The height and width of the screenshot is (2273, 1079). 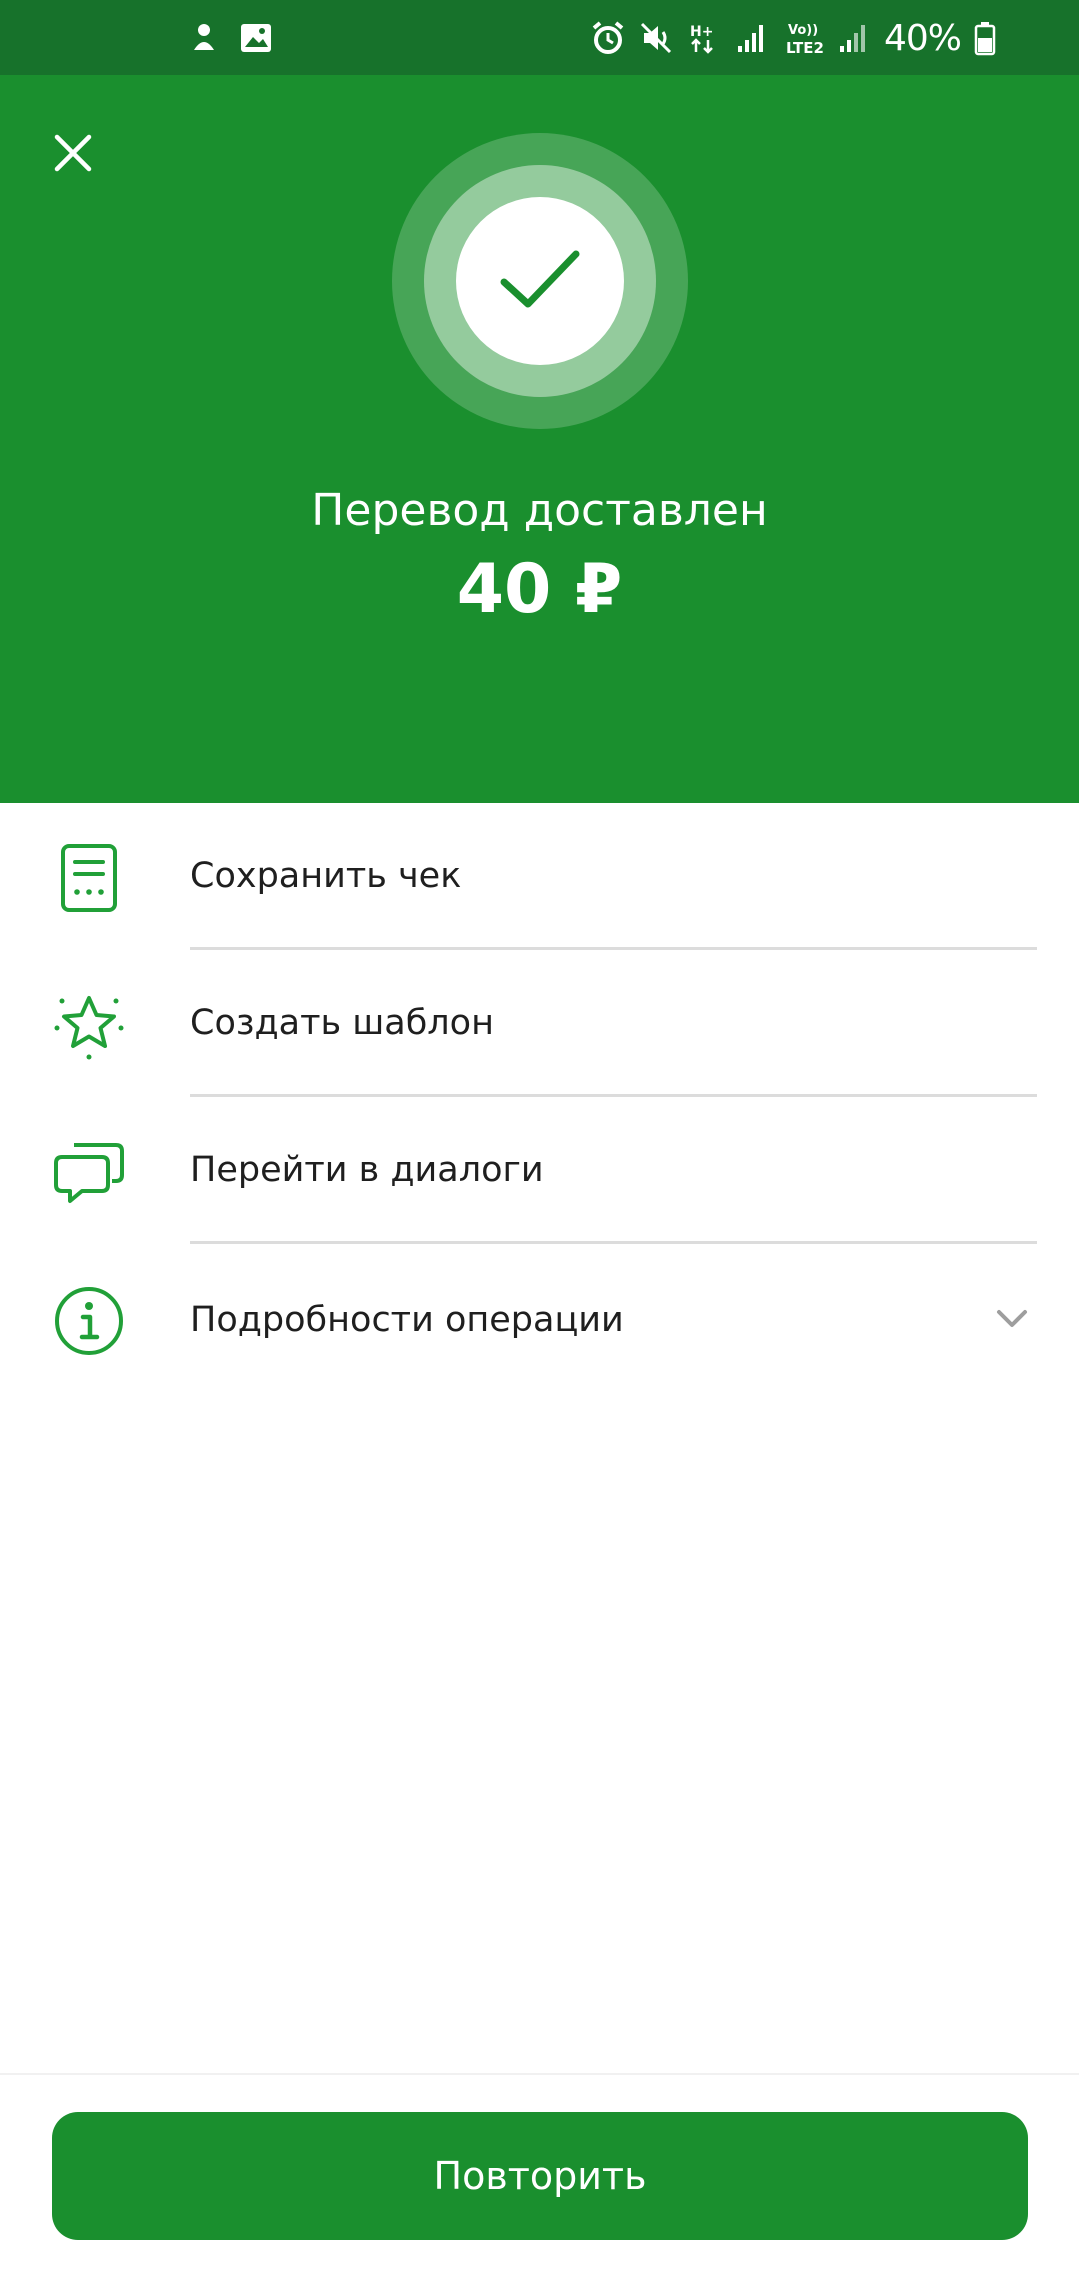 I want to click on battery-percent: 40%, so click(x=922, y=38).